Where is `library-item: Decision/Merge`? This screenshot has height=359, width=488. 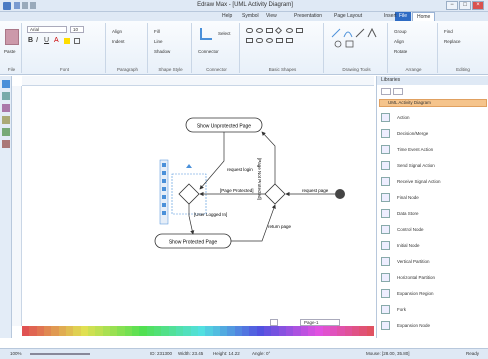 library-item: Decision/Merge is located at coordinates (433, 134).